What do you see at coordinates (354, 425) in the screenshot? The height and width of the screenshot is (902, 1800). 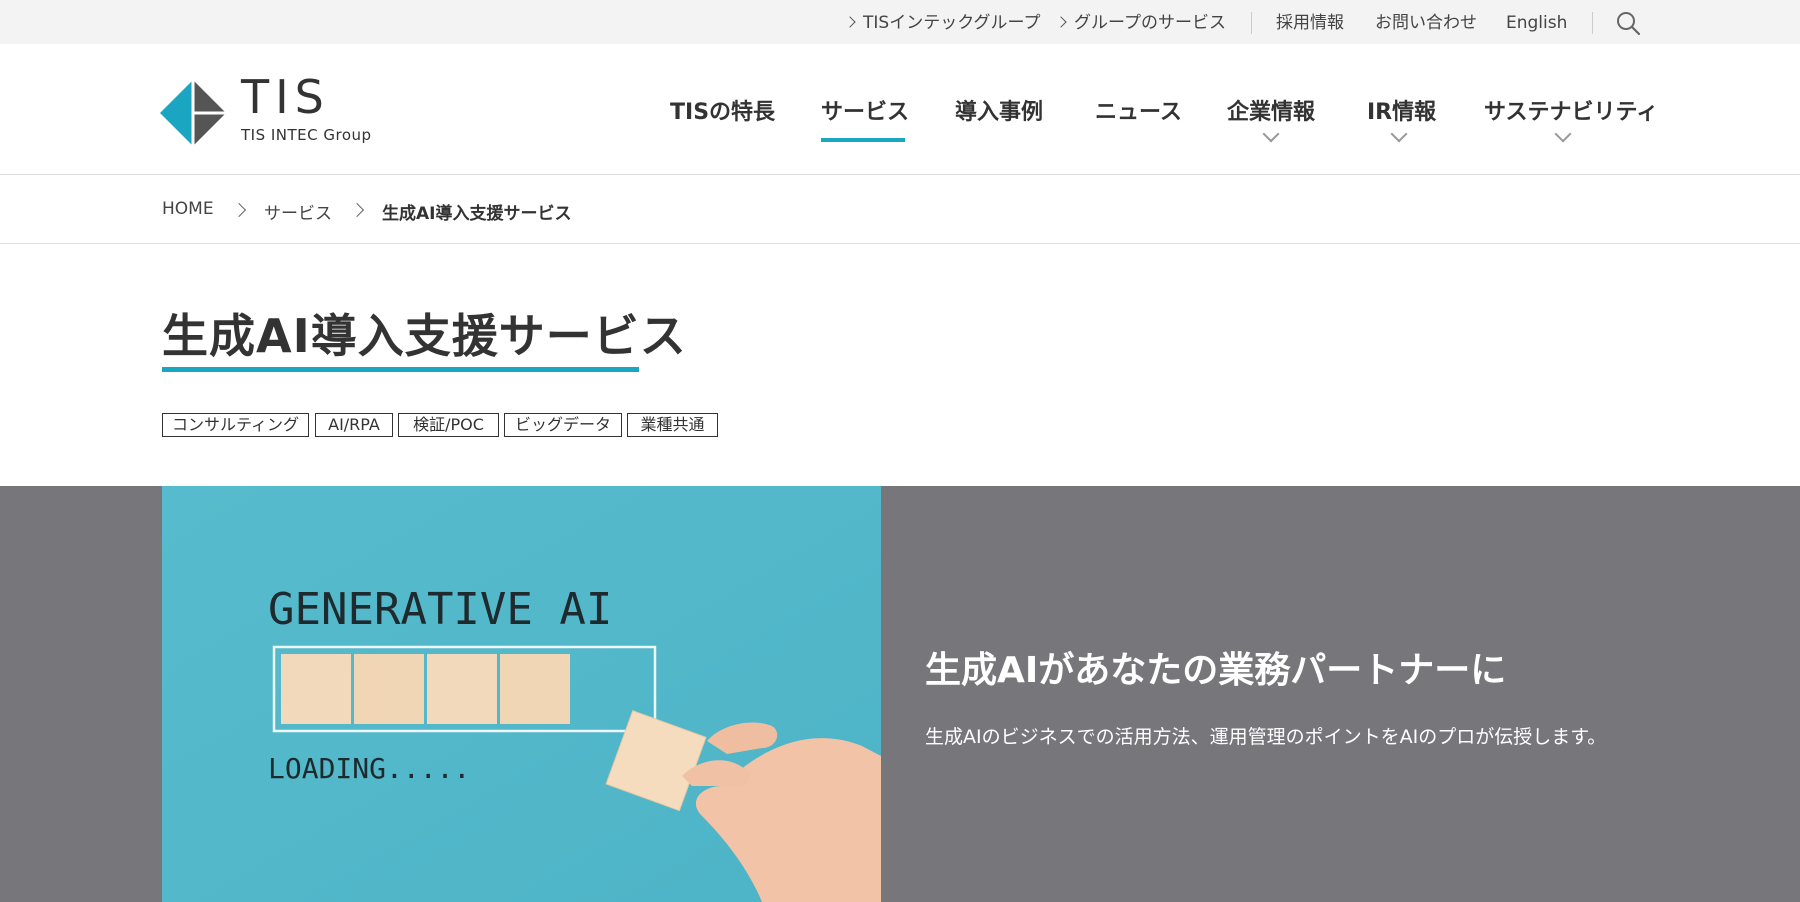 I see `tag: AI/RPA` at bounding box center [354, 425].